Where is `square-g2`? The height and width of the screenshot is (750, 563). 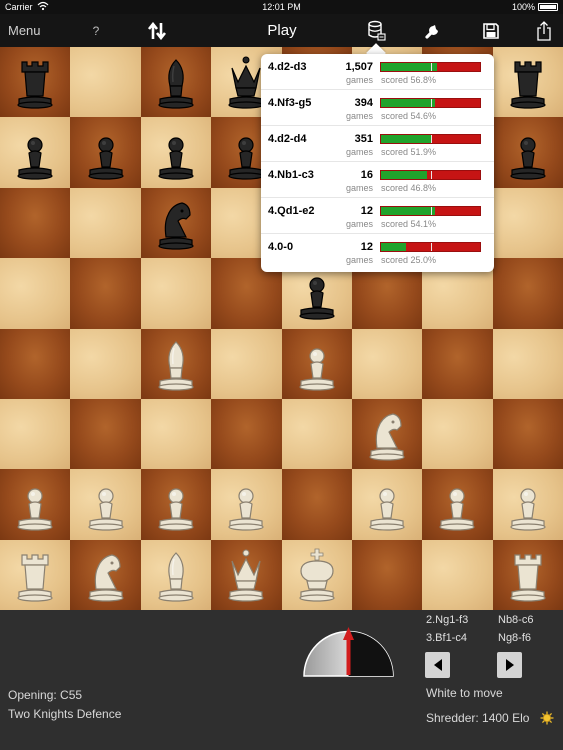
square-g2 is located at coordinates (457, 504).